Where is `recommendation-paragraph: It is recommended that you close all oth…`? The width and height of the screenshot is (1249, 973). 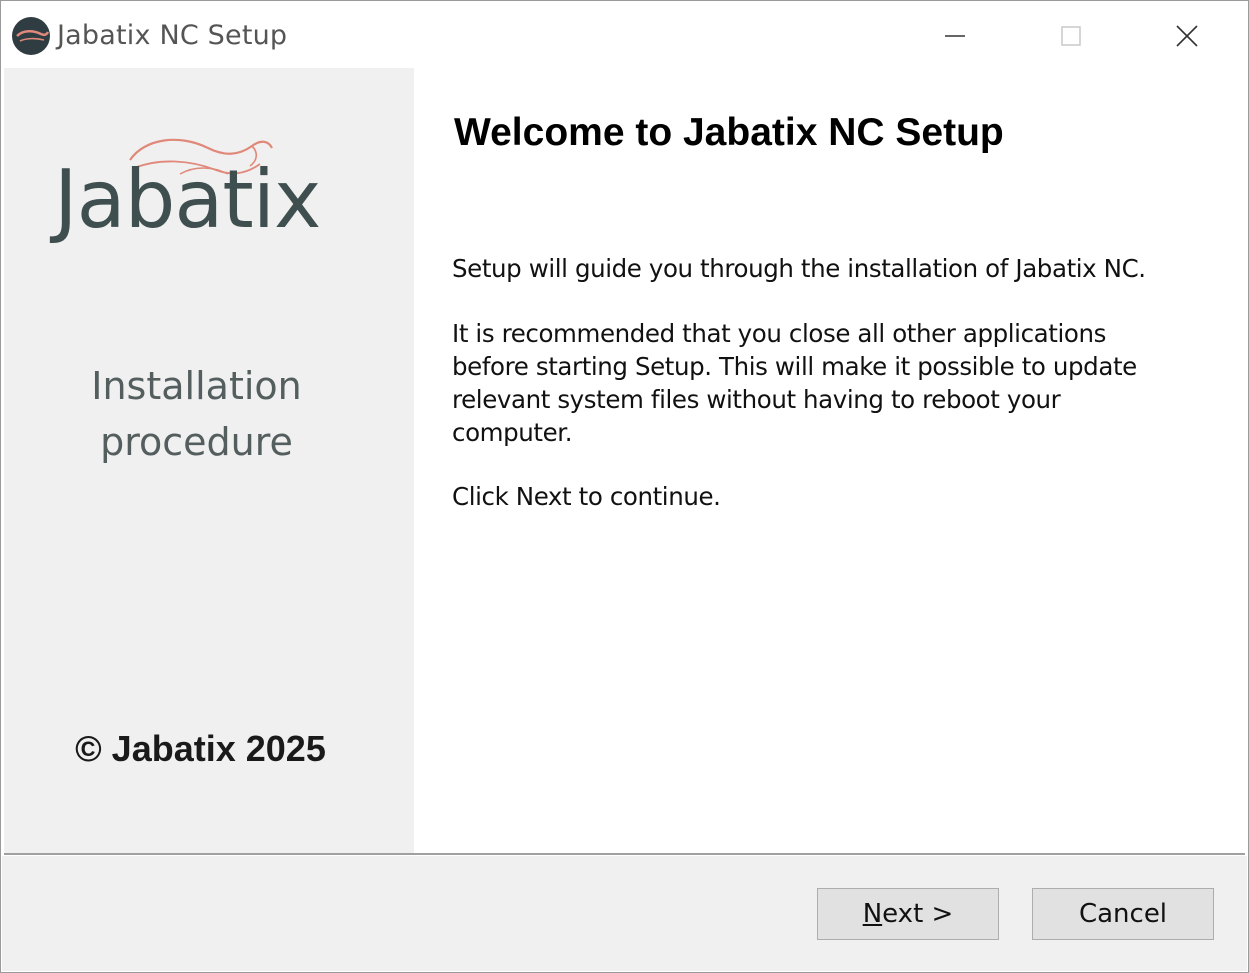 recommendation-paragraph: It is recommended that you close all oth… is located at coordinates (794, 383).